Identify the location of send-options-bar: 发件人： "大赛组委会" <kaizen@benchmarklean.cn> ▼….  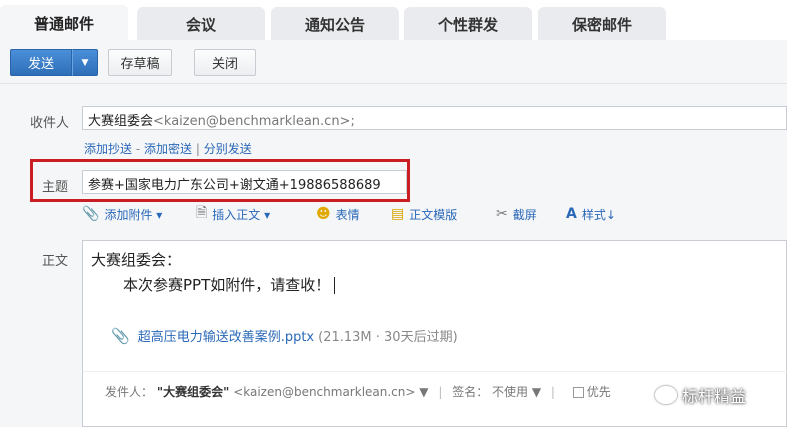
(358, 391).